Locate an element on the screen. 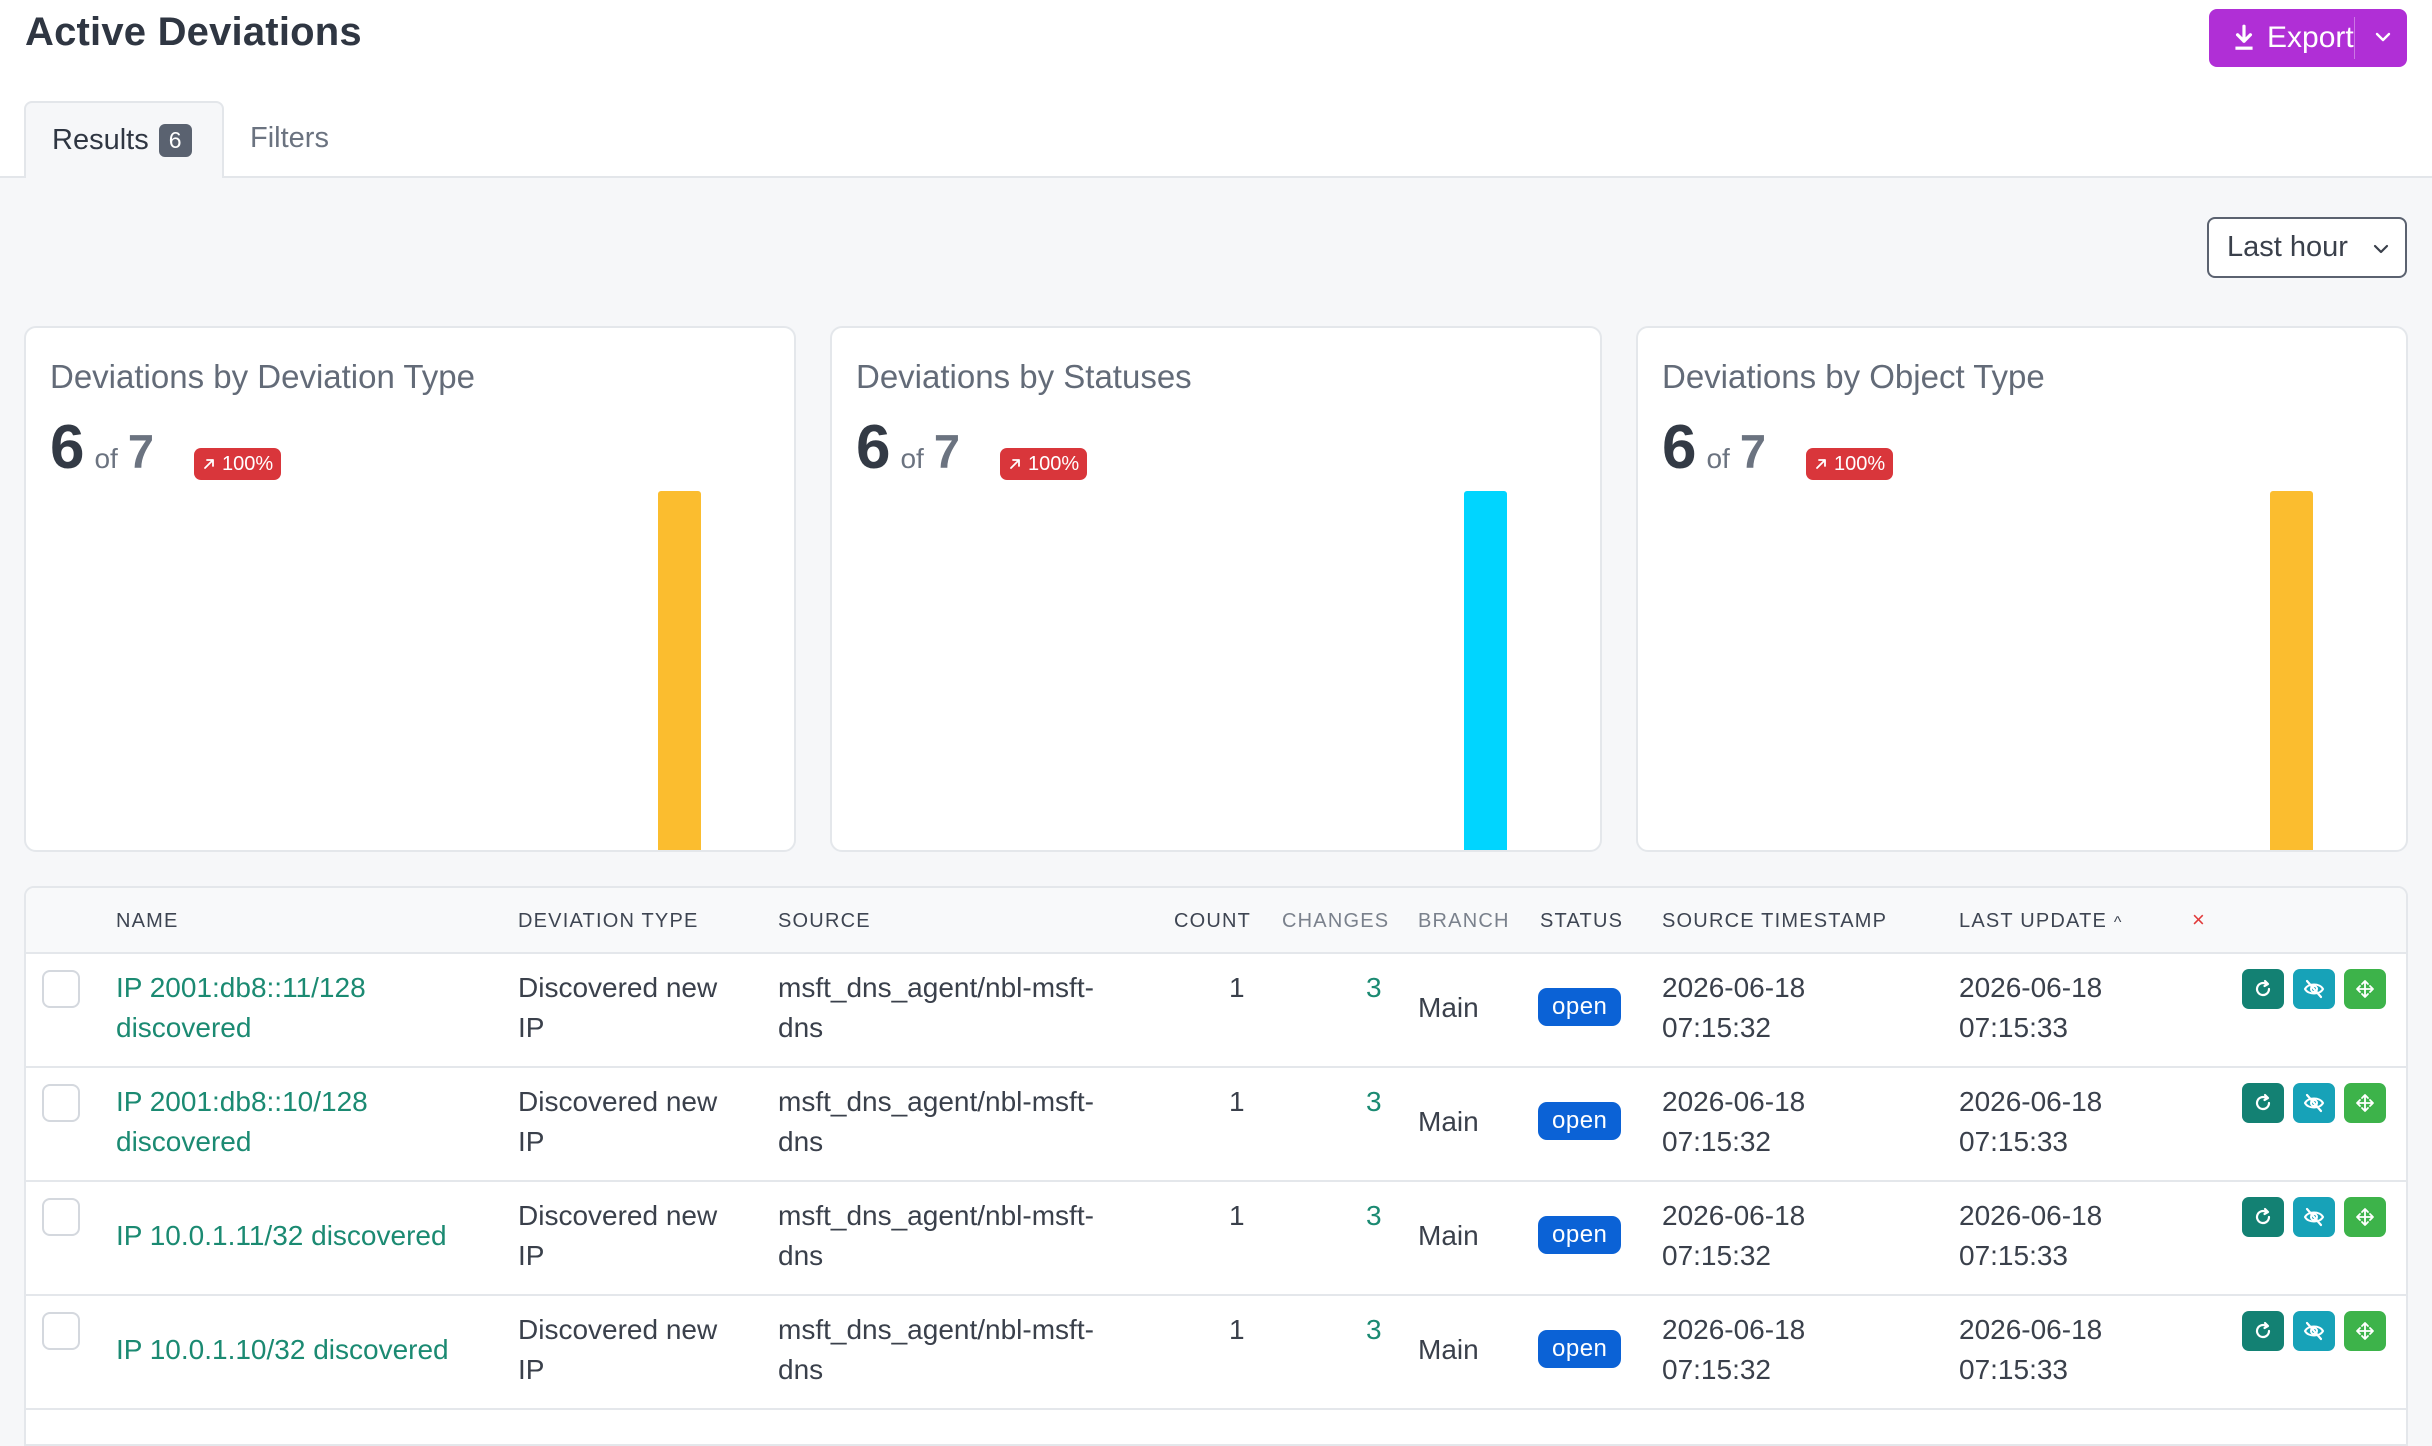 Image resolution: width=2432 pixels, height=1446 pixels. trend-badge: 100% is located at coordinates (1044, 464).